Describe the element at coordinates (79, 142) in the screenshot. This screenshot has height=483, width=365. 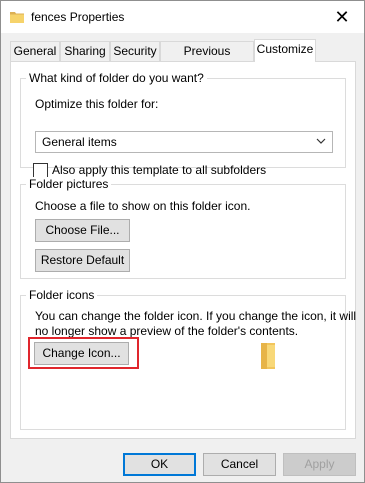
I see `optimize-select-value: General items` at that location.